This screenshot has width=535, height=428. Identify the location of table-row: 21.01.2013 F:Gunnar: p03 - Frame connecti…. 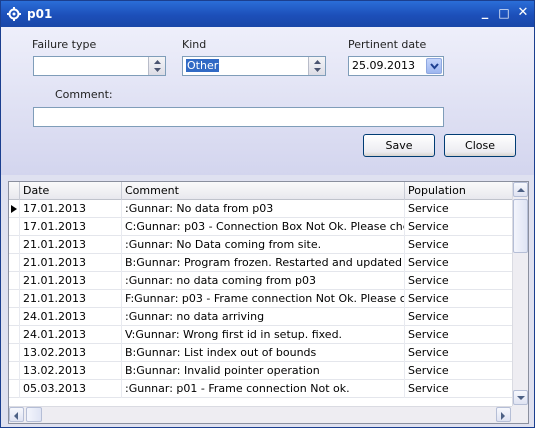
(261, 299).